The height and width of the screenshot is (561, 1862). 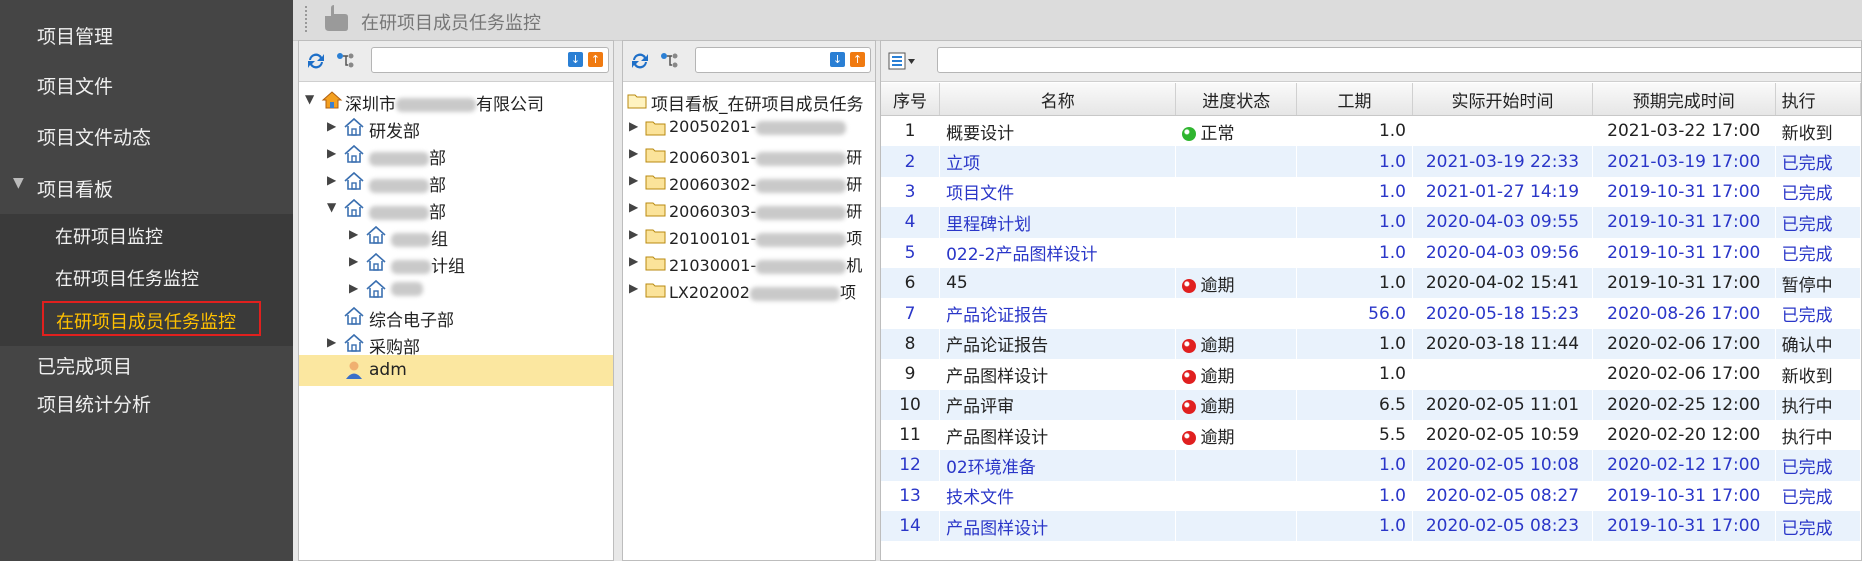 I want to click on nav-sub-task-monitor: 在研项目任务监控, so click(x=146, y=277).